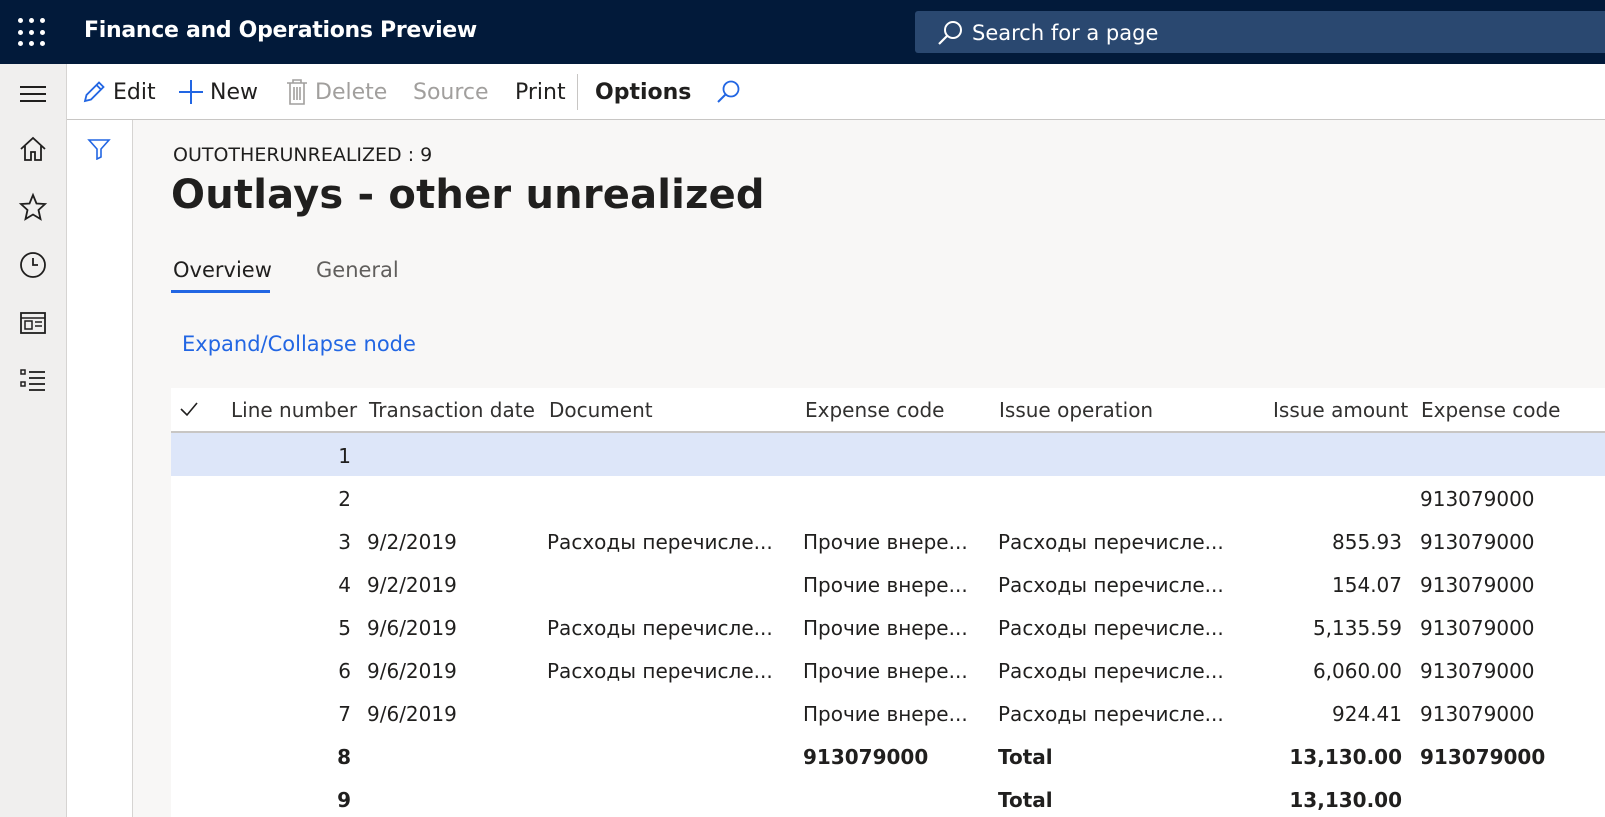 The width and height of the screenshot is (1605, 817). What do you see at coordinates (33, 381) in the screenshot?
I see `modules-list-icon` at bounding box center [33, 381].